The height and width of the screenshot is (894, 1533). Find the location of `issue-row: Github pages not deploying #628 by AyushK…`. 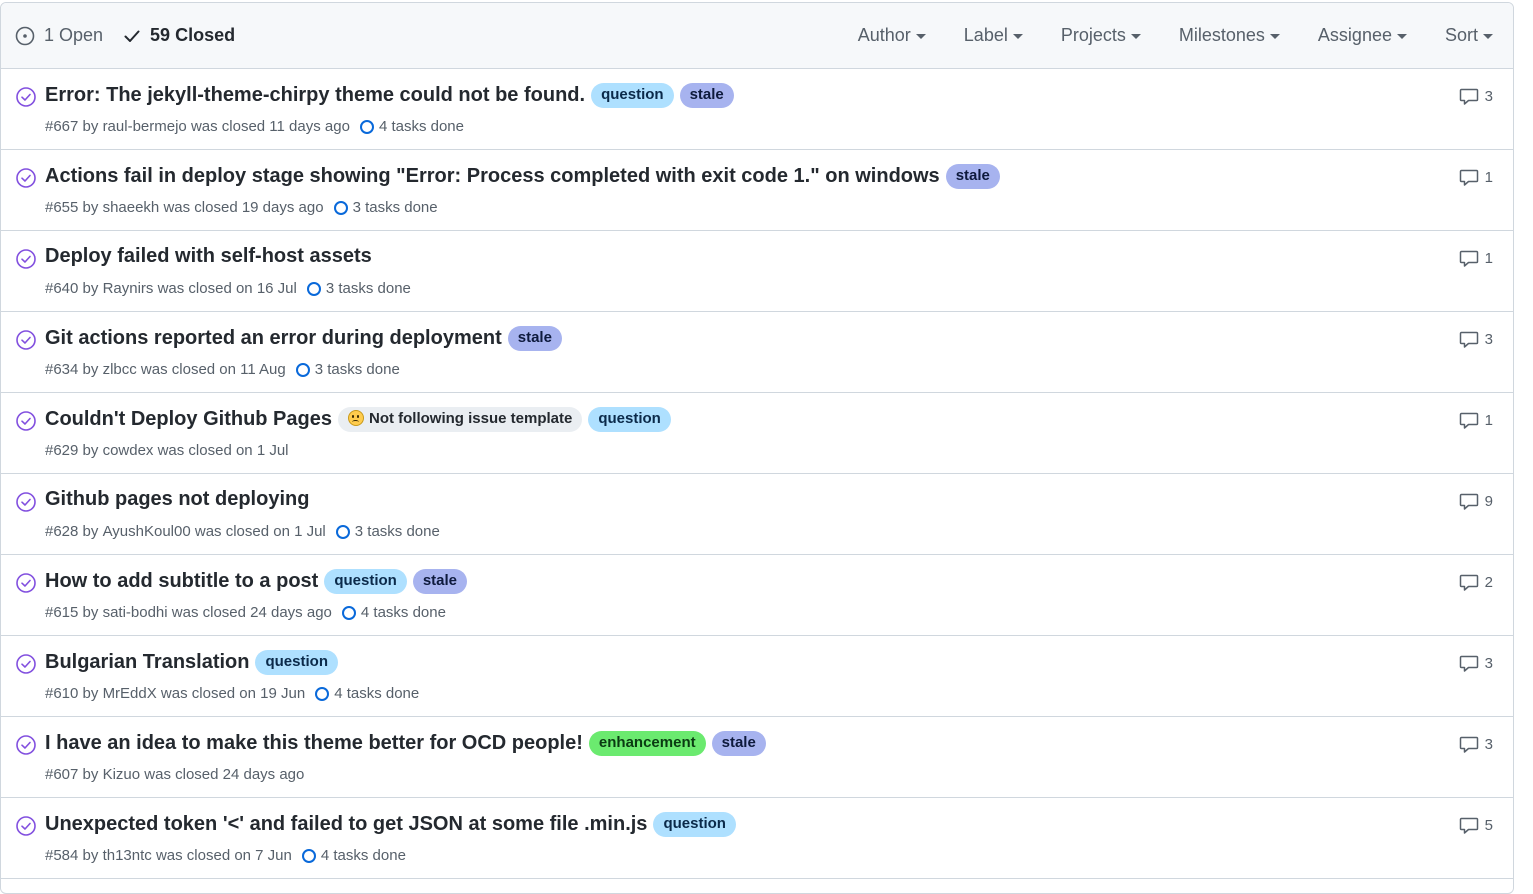

issue-row: Github pages not deploying #628 by AyushK… is located at coordinates (757, 514).